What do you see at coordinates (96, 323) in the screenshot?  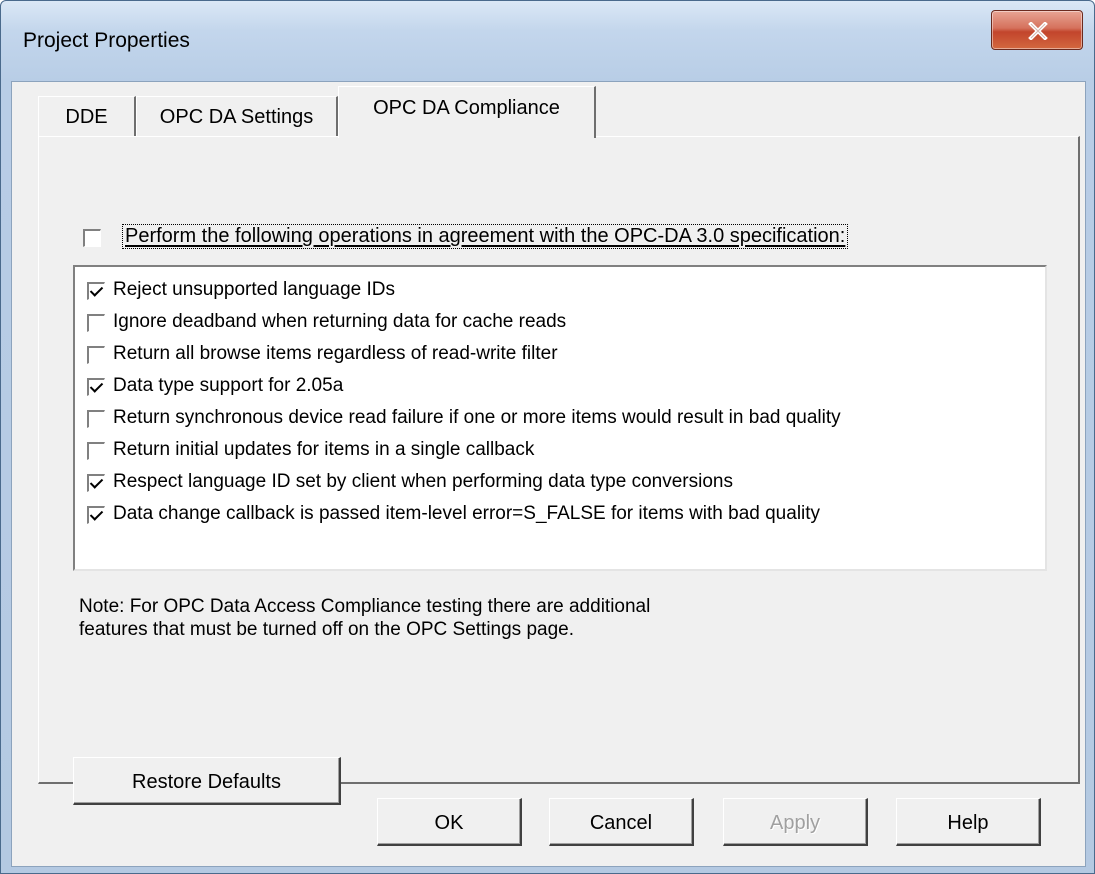 I see `ignore-deadband-checkbox` at bounding box center [96, 323].